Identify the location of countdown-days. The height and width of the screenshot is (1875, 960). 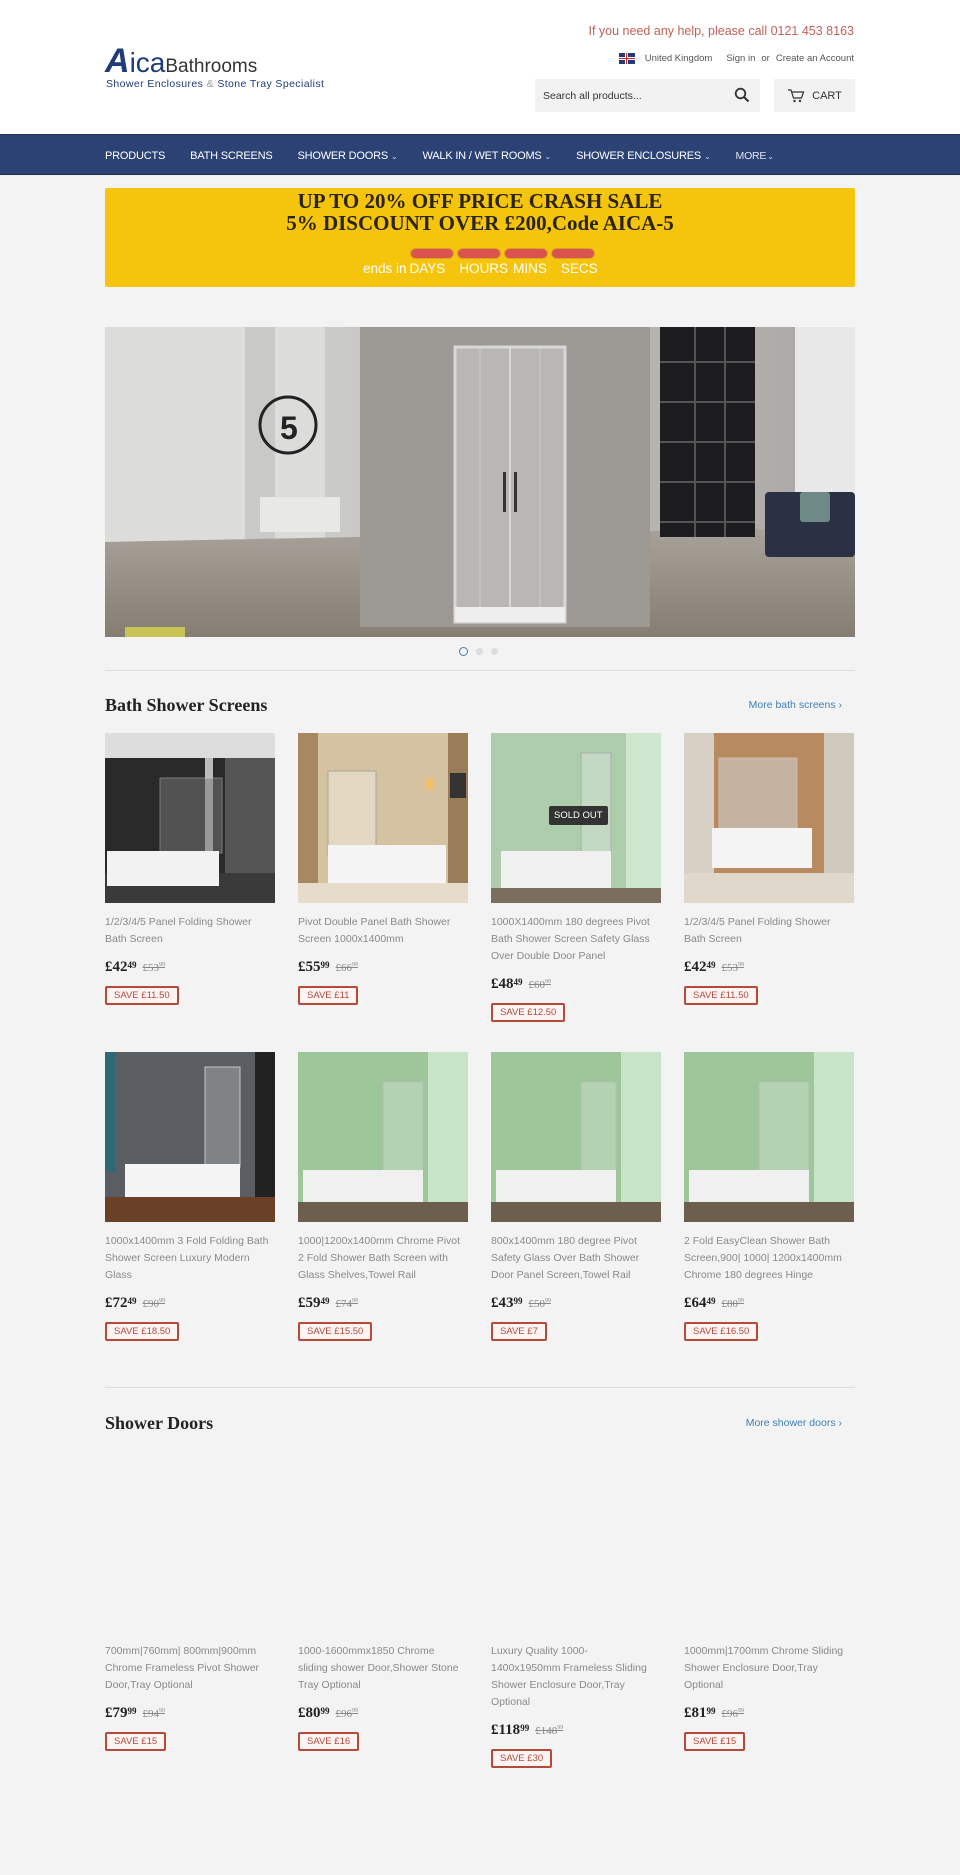
(432, 253).